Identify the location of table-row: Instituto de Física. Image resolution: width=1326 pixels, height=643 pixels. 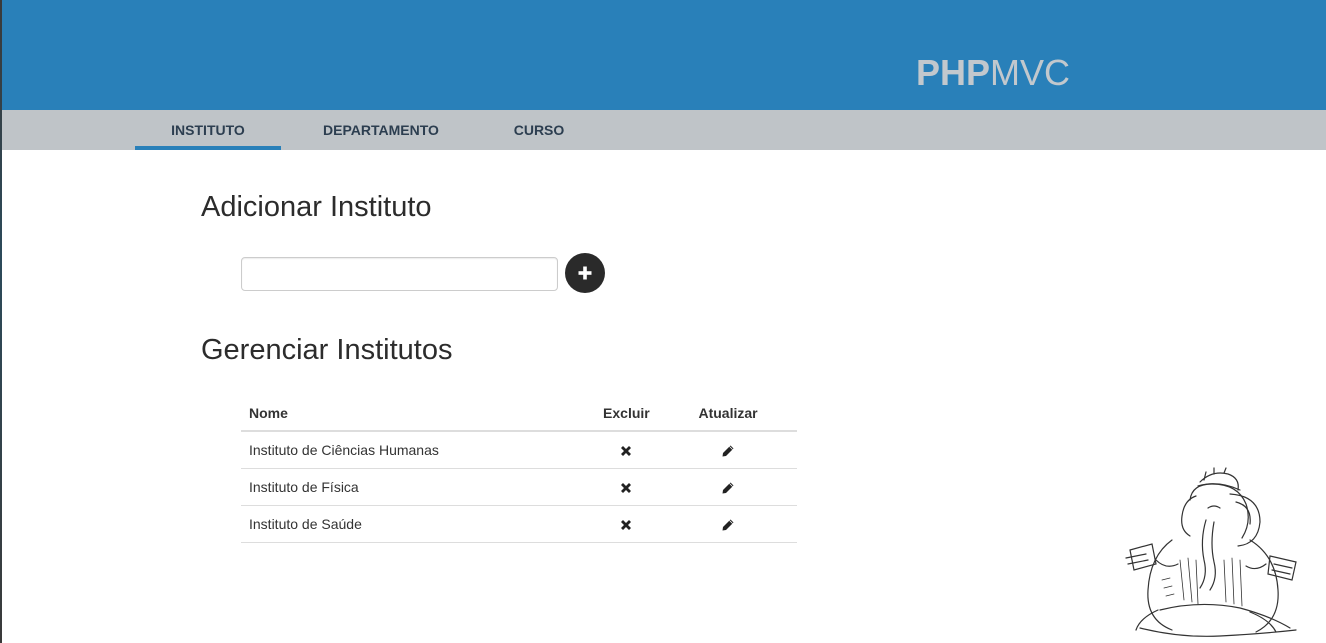
(519, 487).